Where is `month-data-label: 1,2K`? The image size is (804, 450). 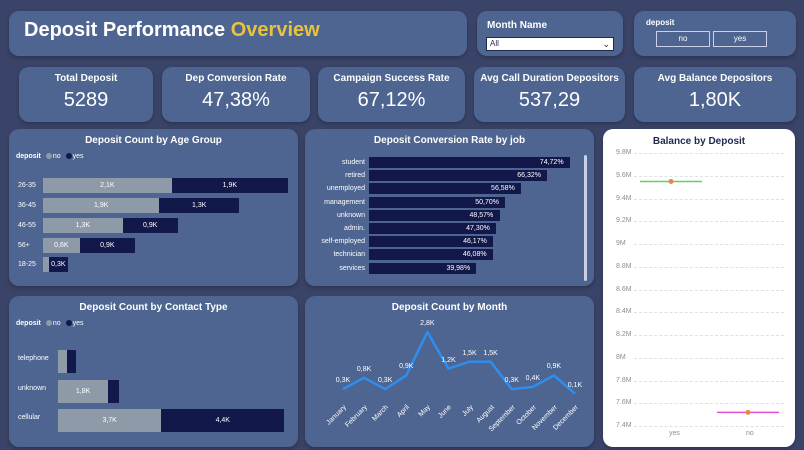
month-data-label: 1,2K is located at coordinates (448, 360).